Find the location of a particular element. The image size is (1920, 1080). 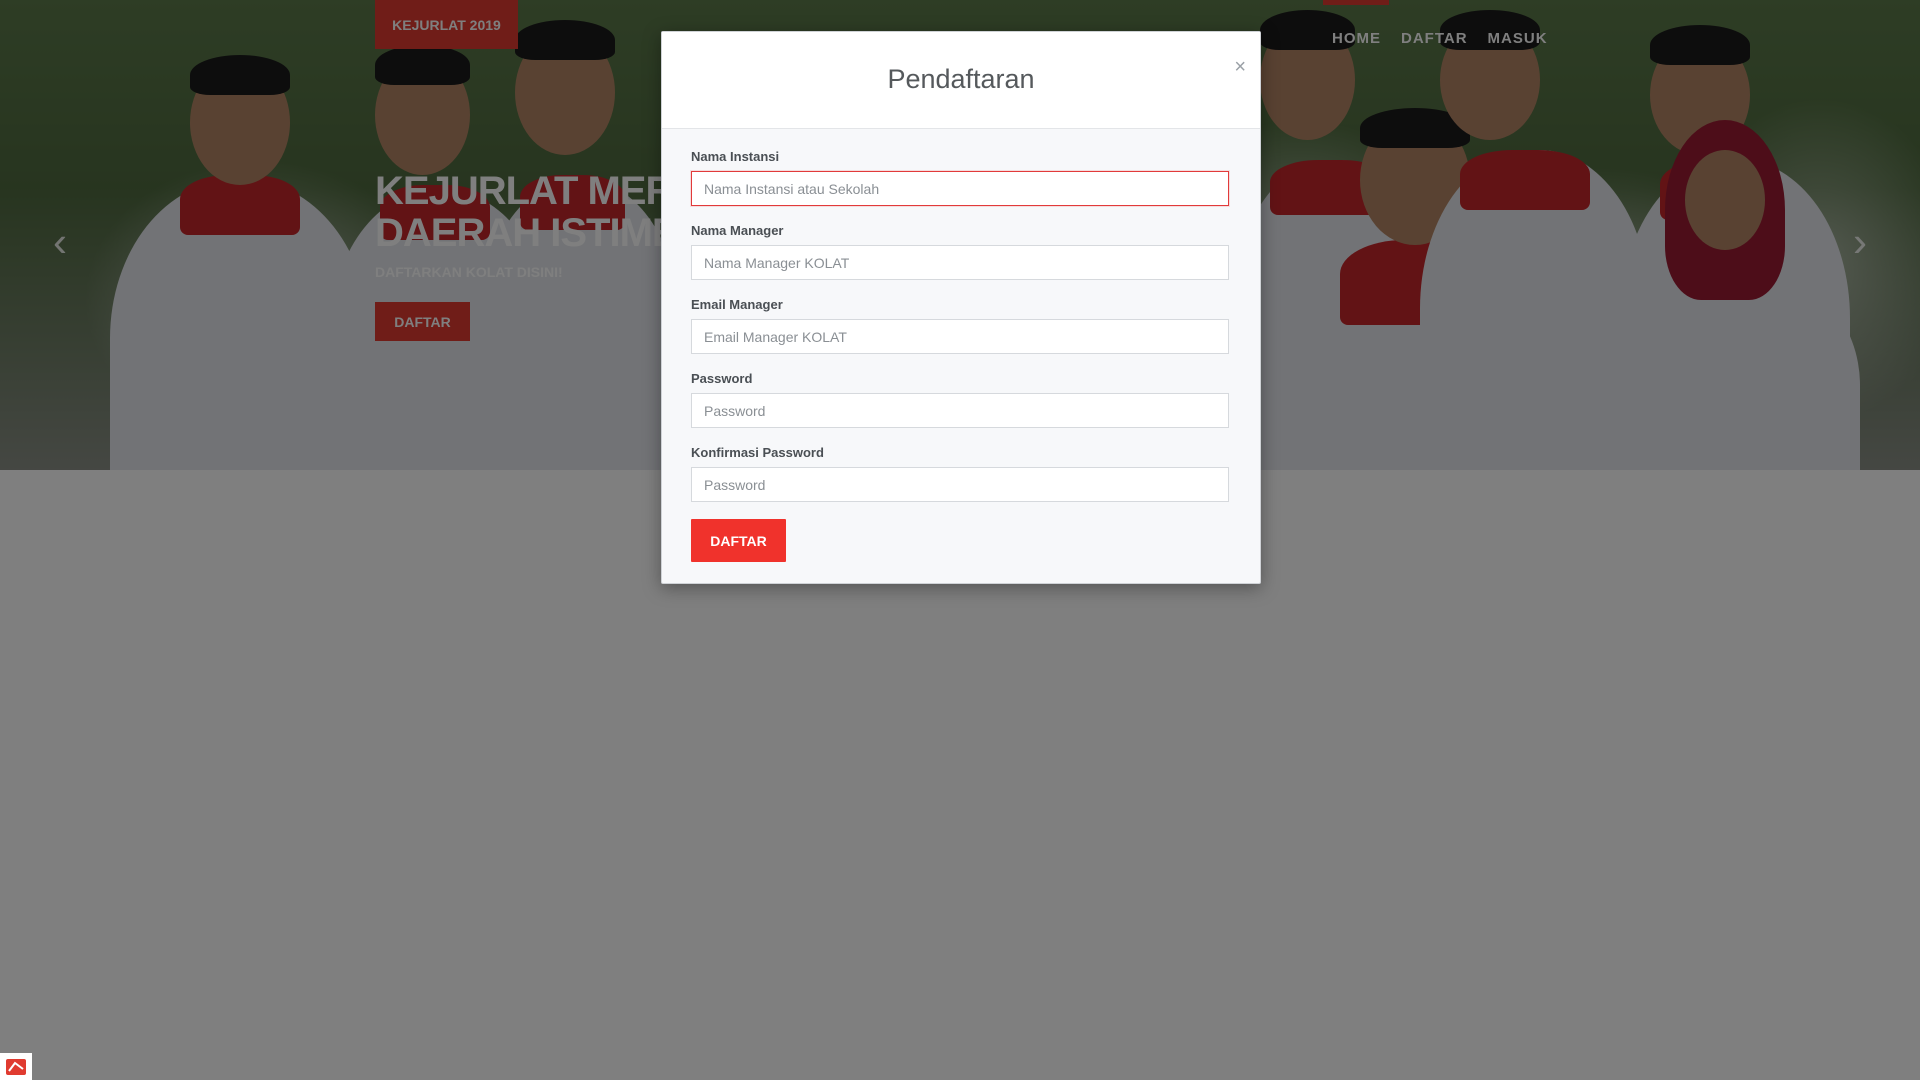

nama-manager-input is located at coordinates (960, 262).